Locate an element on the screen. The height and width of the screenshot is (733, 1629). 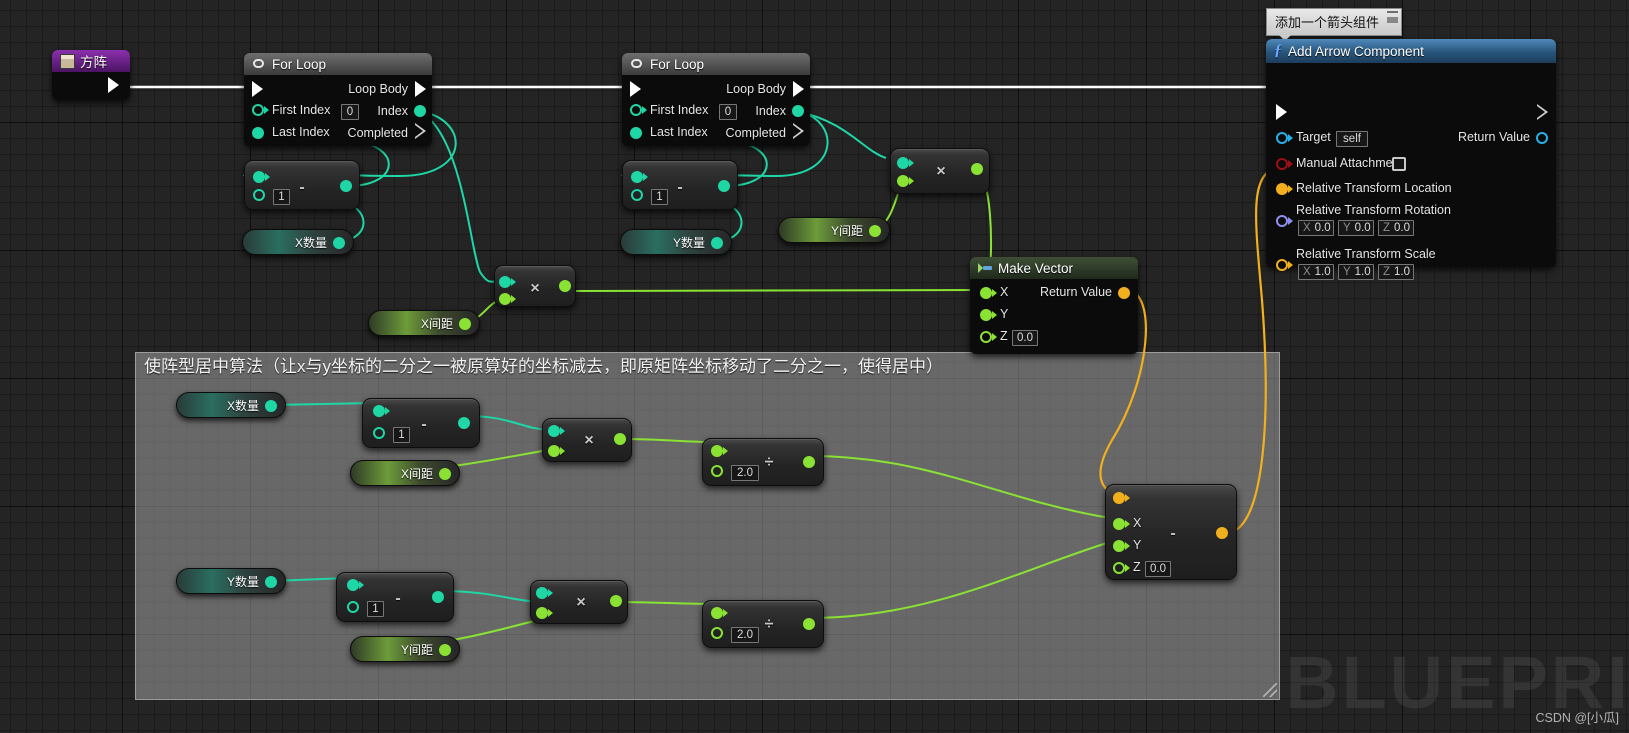
node-matrix-variable: 方阵 is located at coordinates (91, 75).